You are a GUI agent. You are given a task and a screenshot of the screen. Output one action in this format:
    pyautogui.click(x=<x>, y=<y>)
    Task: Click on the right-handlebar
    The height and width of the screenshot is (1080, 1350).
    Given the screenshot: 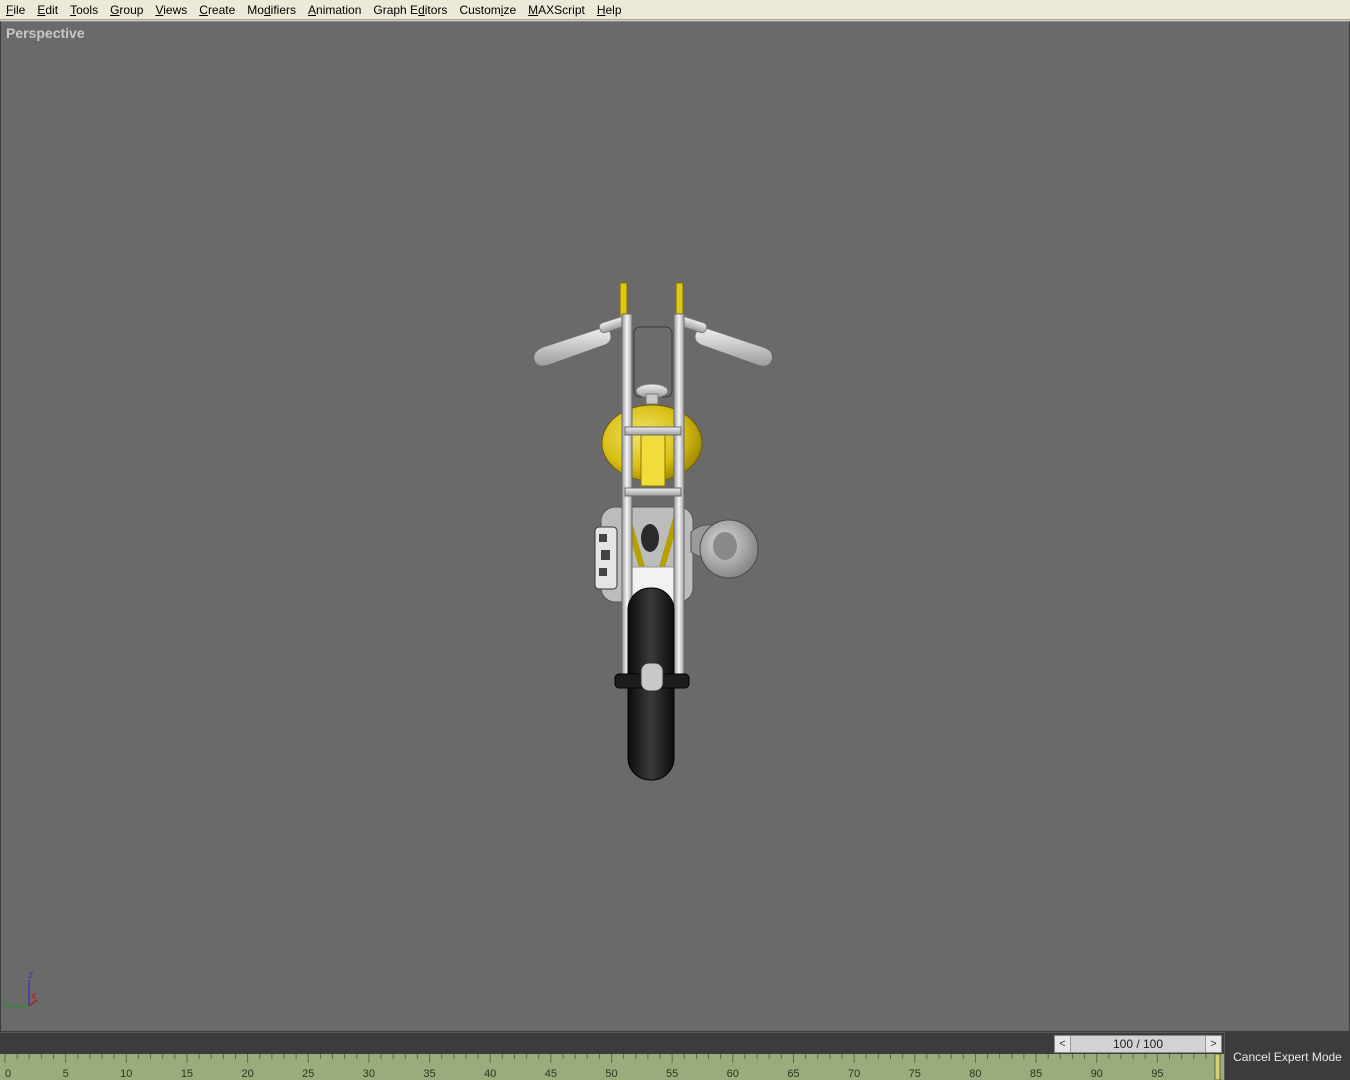 What is the action you would take?
    pyautogui.click(x=723, y=340)
    